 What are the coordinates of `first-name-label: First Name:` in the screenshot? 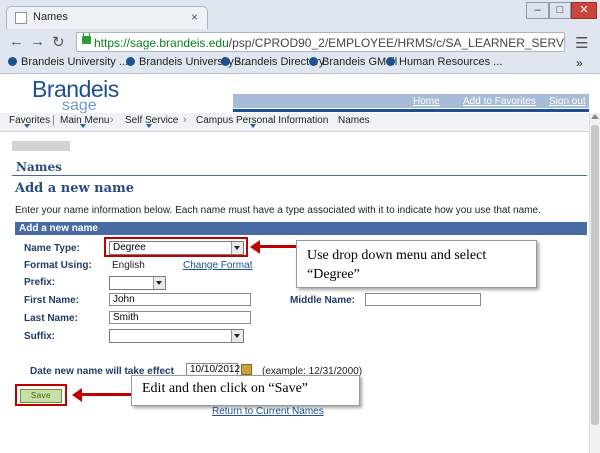 It's located at (52, 300).